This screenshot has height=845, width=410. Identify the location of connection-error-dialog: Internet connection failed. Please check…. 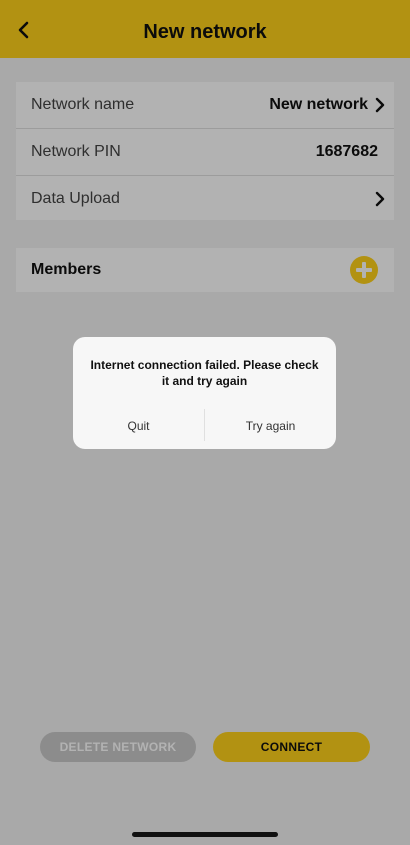
(204, 393).